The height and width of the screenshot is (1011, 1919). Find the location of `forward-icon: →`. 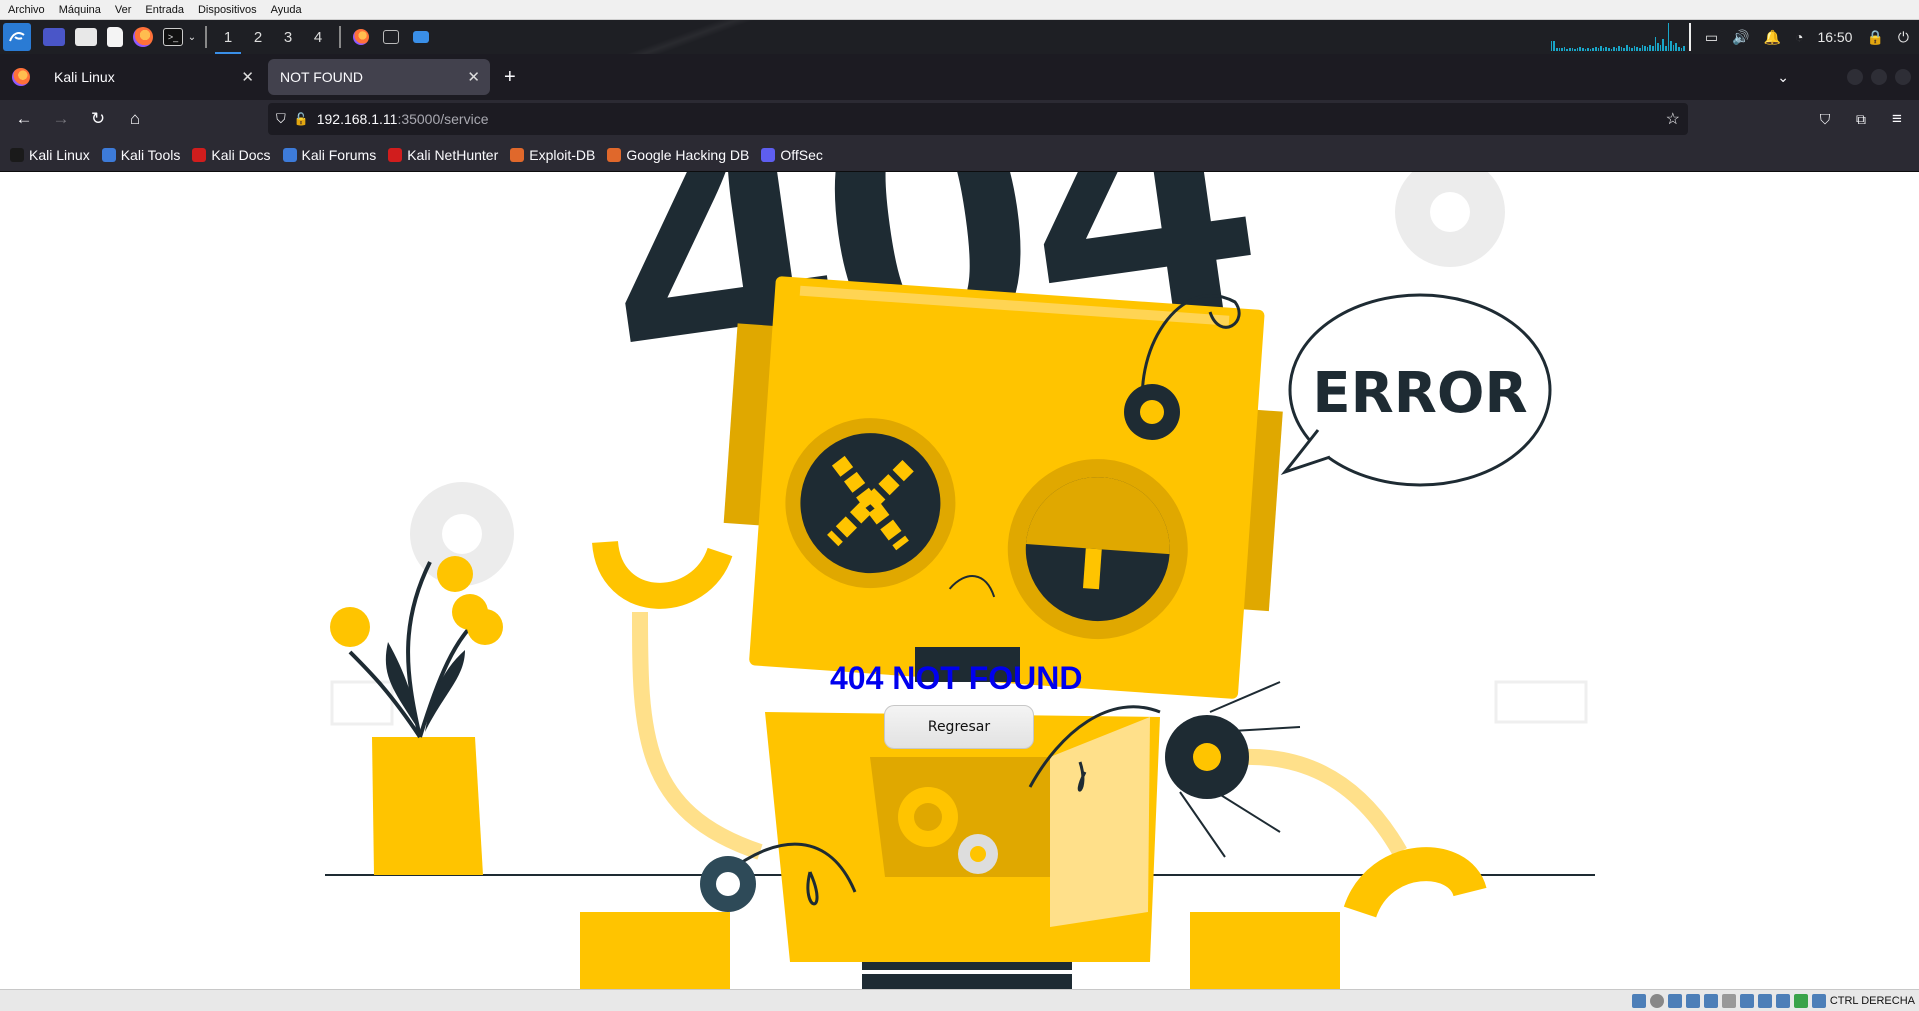

forward-icon: → is located at coordinates (61, 119).